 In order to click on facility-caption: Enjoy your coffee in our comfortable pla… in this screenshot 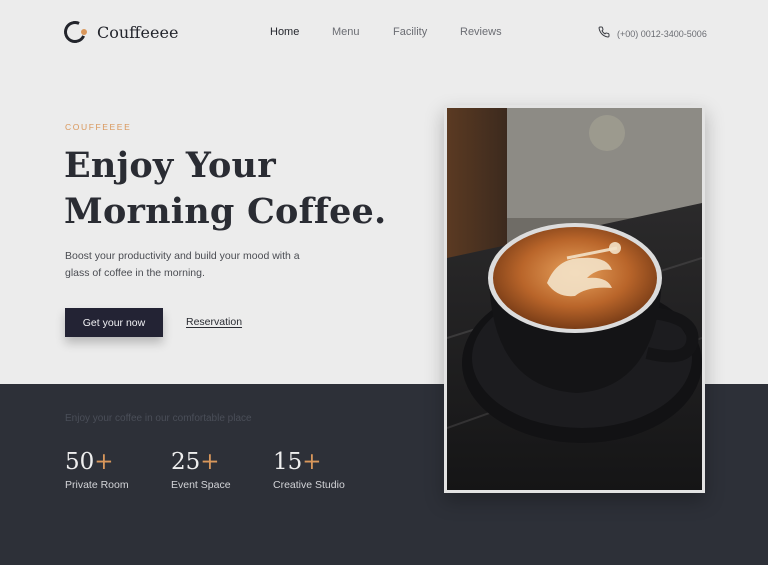, I will do `click(158, 418)`.